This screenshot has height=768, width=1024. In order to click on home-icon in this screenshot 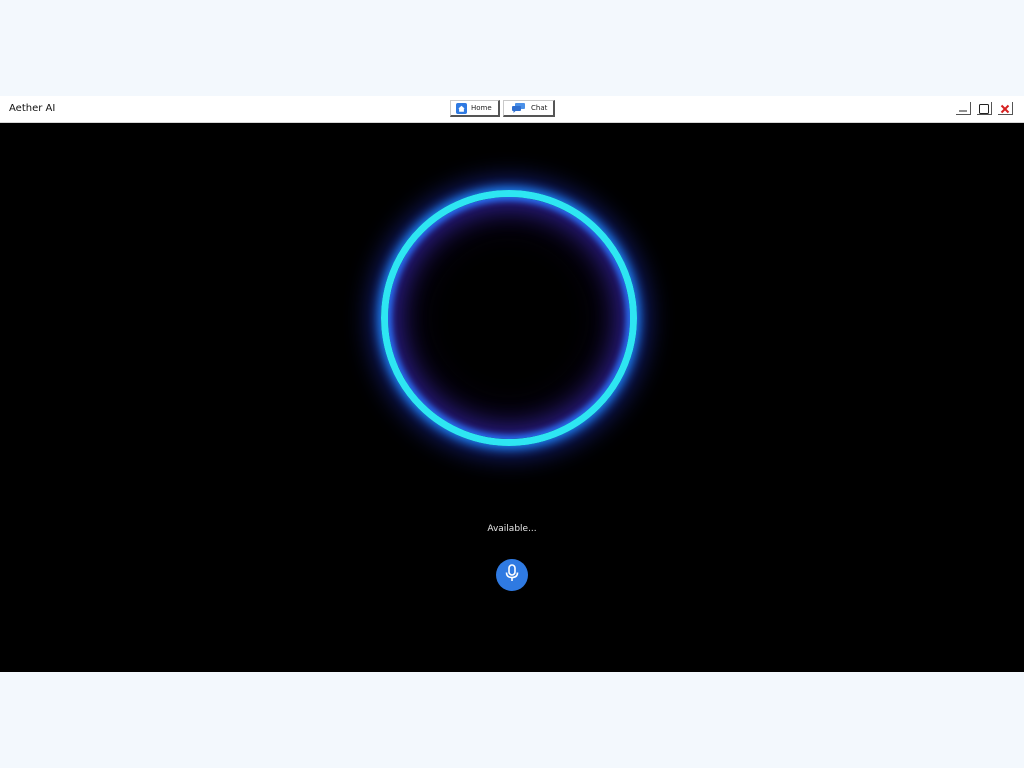, I will do `click(461, 108)`.